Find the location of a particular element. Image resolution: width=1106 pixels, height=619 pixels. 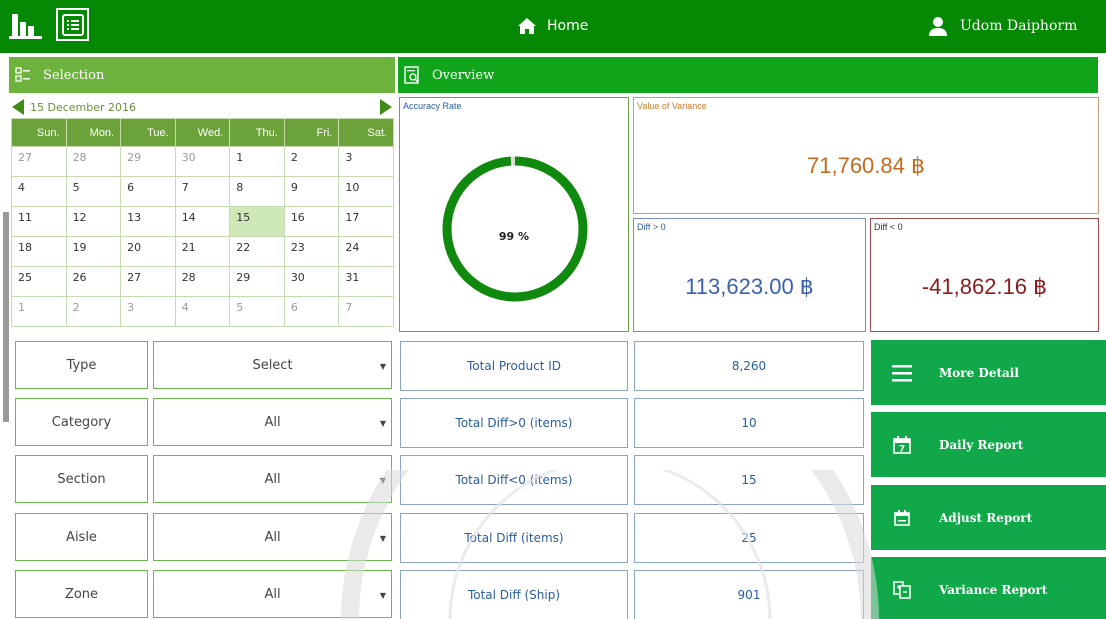

compare-doc-icon is located at coordinates (902, 589).